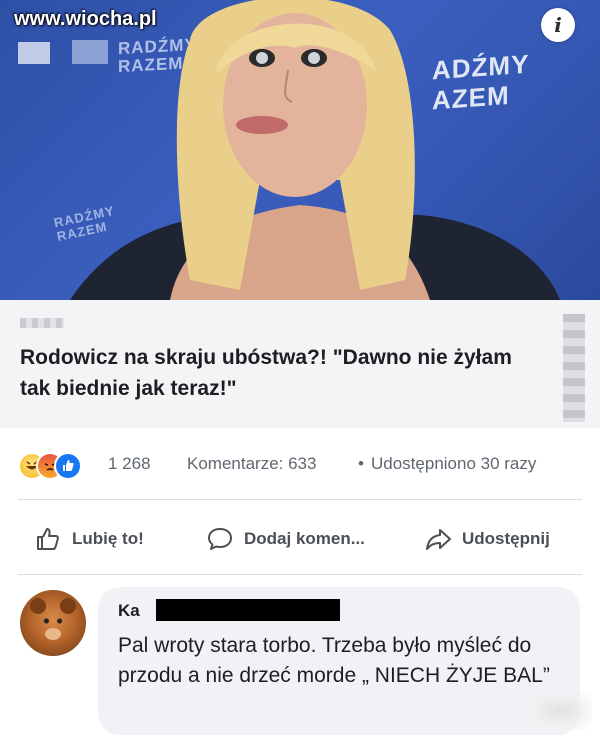 Image resolution: width=600 pixels, height=740 pixels. What do you see at coordinates (248, 610) in the screenshot?
I see `redacted-name-bar` at bounding box center [248, 610].